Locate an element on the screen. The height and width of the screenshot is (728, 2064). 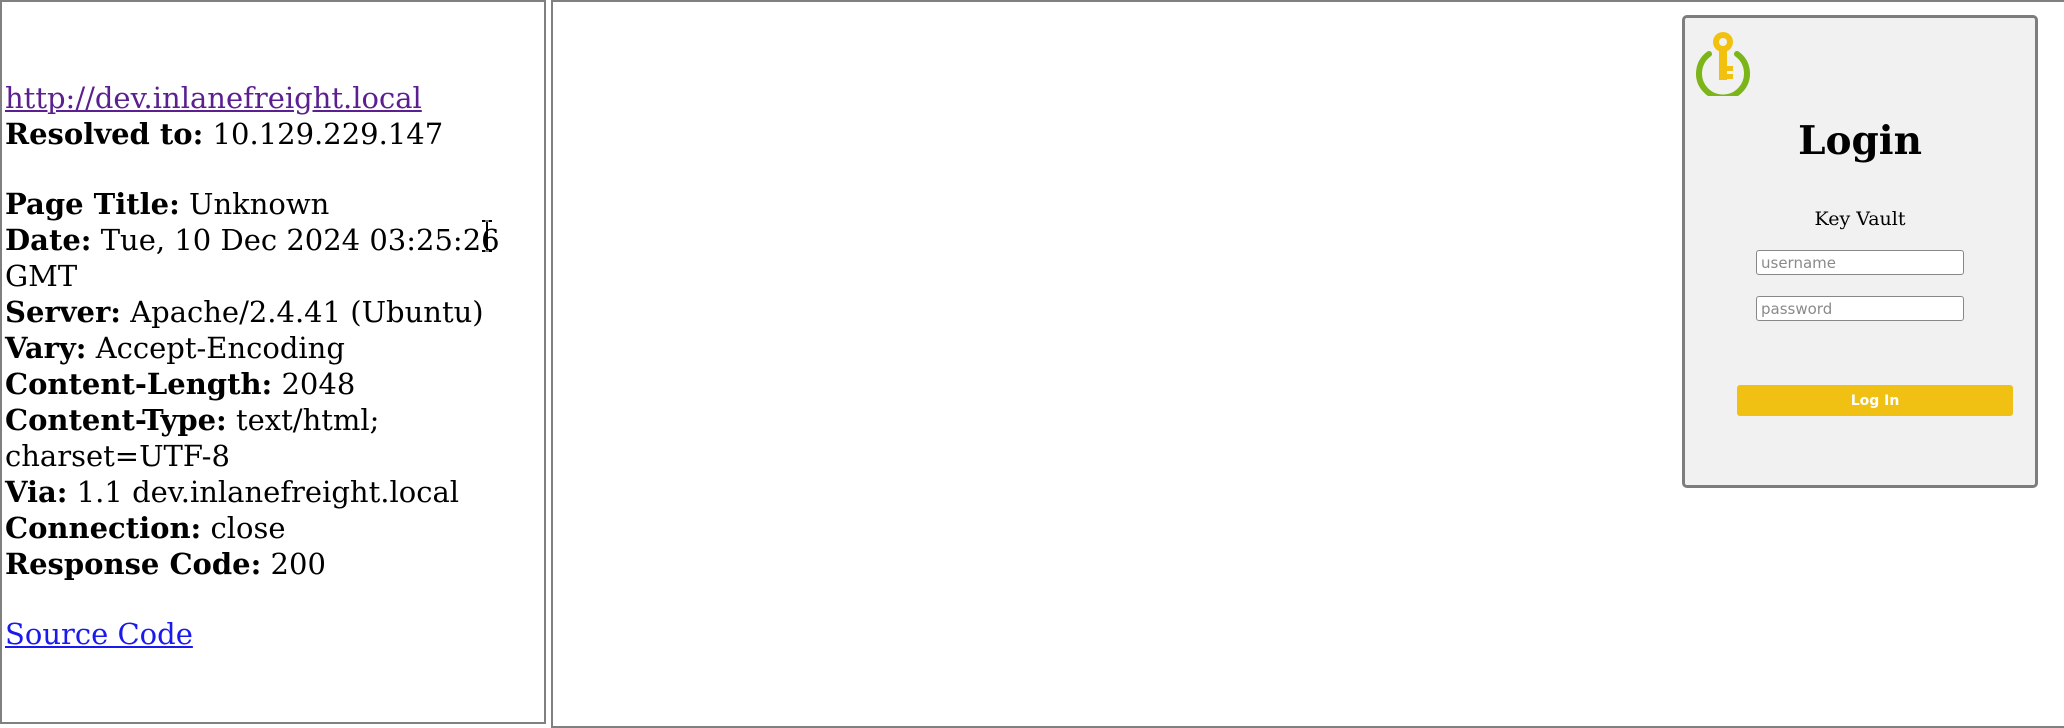
content-type-row: Content-Type: text/html; charset=UTF-8 is located at coordinates (192, 438).